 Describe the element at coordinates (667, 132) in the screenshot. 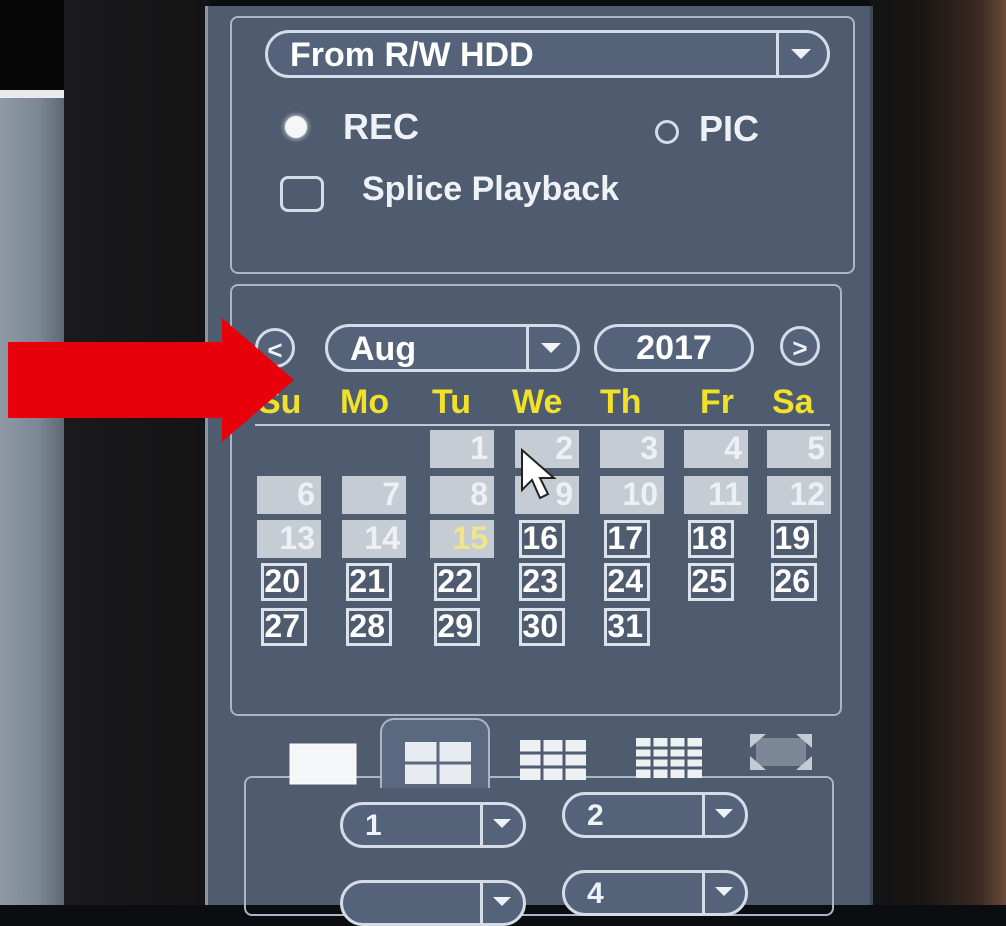

I see `radio-unselected-icon` at that location.